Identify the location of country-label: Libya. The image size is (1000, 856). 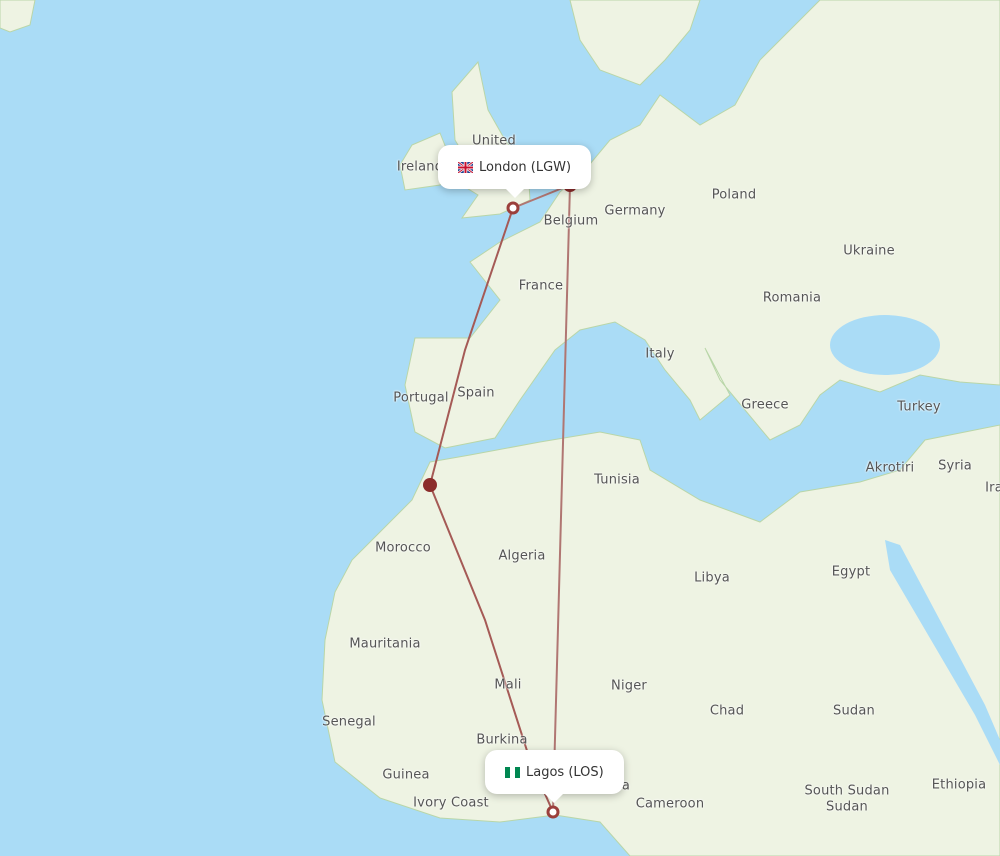
(712, 578).